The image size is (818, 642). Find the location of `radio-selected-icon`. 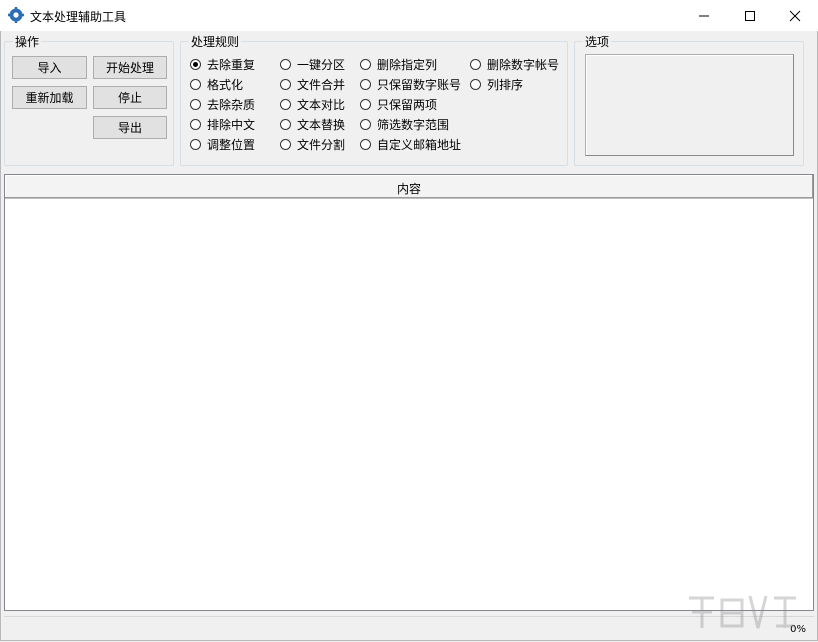

radio-selected-icon is located at coordinates (195, 64).